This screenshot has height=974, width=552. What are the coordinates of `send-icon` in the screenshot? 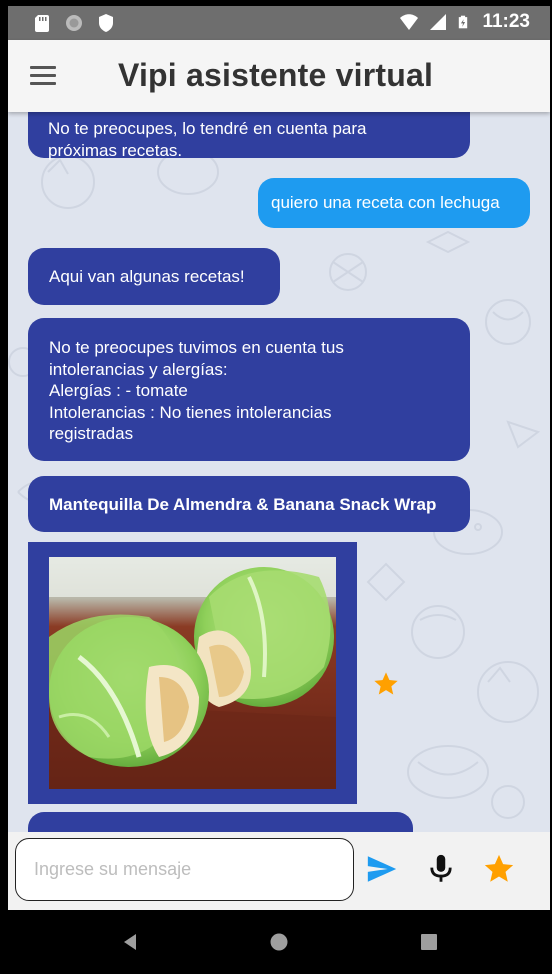 It's located at (382, 869).